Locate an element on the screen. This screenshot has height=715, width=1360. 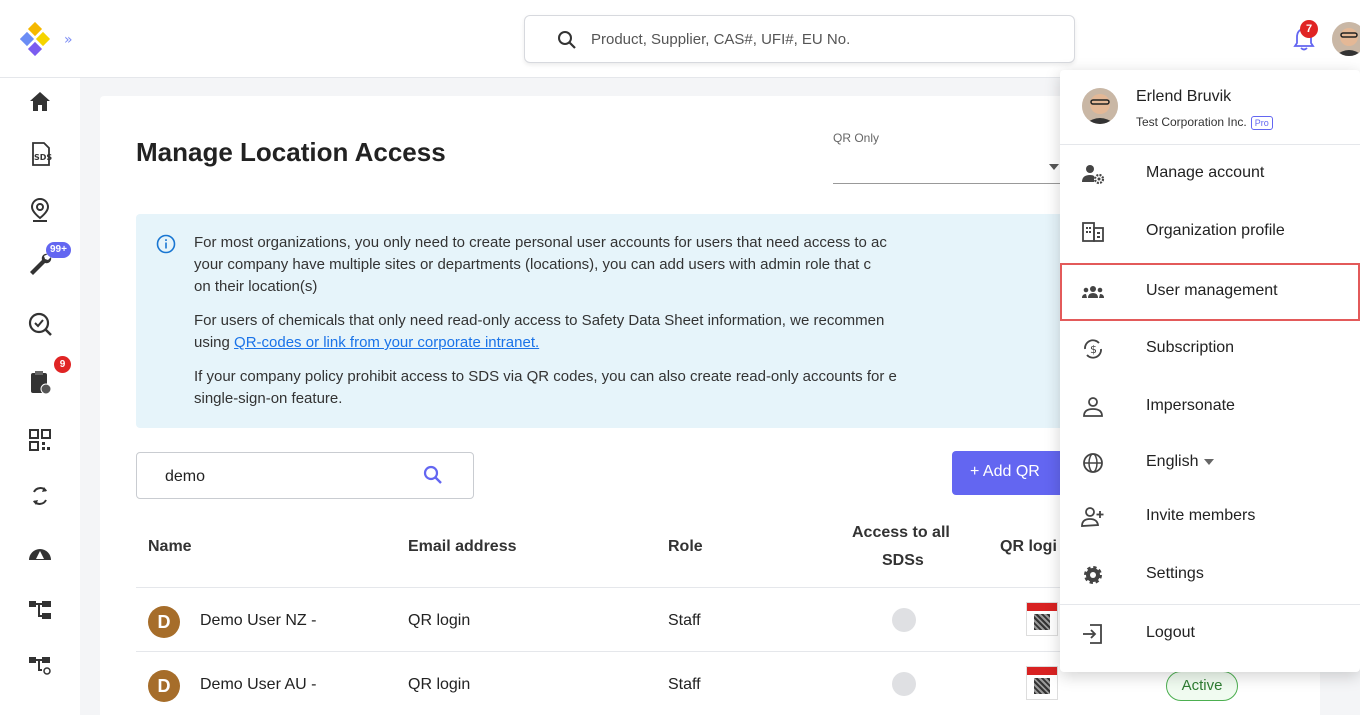
app-logo-icon: » is located at coordinates (49, 39).